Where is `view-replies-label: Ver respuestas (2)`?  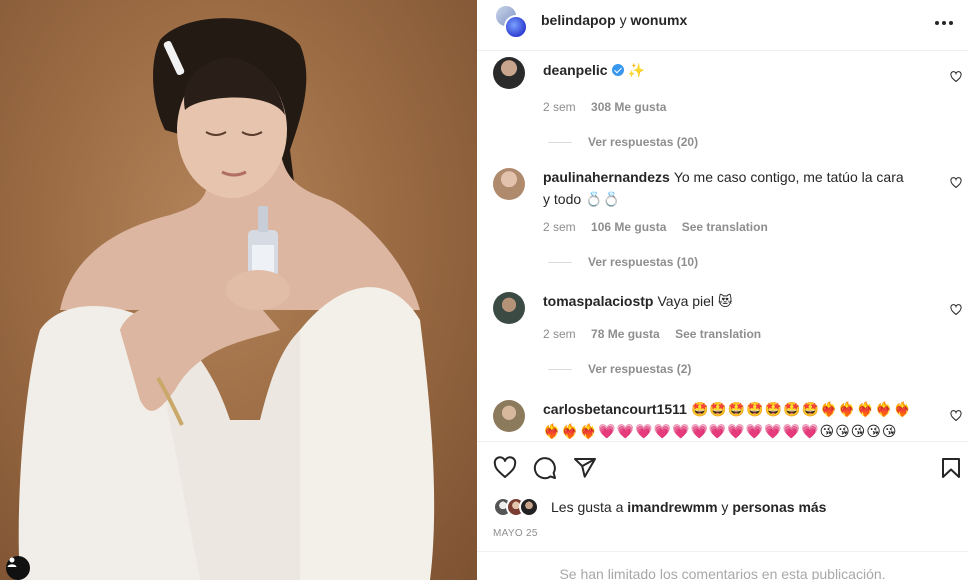 view-replies-label: Ver respuestas (2) is located at coordinates (640, 369).